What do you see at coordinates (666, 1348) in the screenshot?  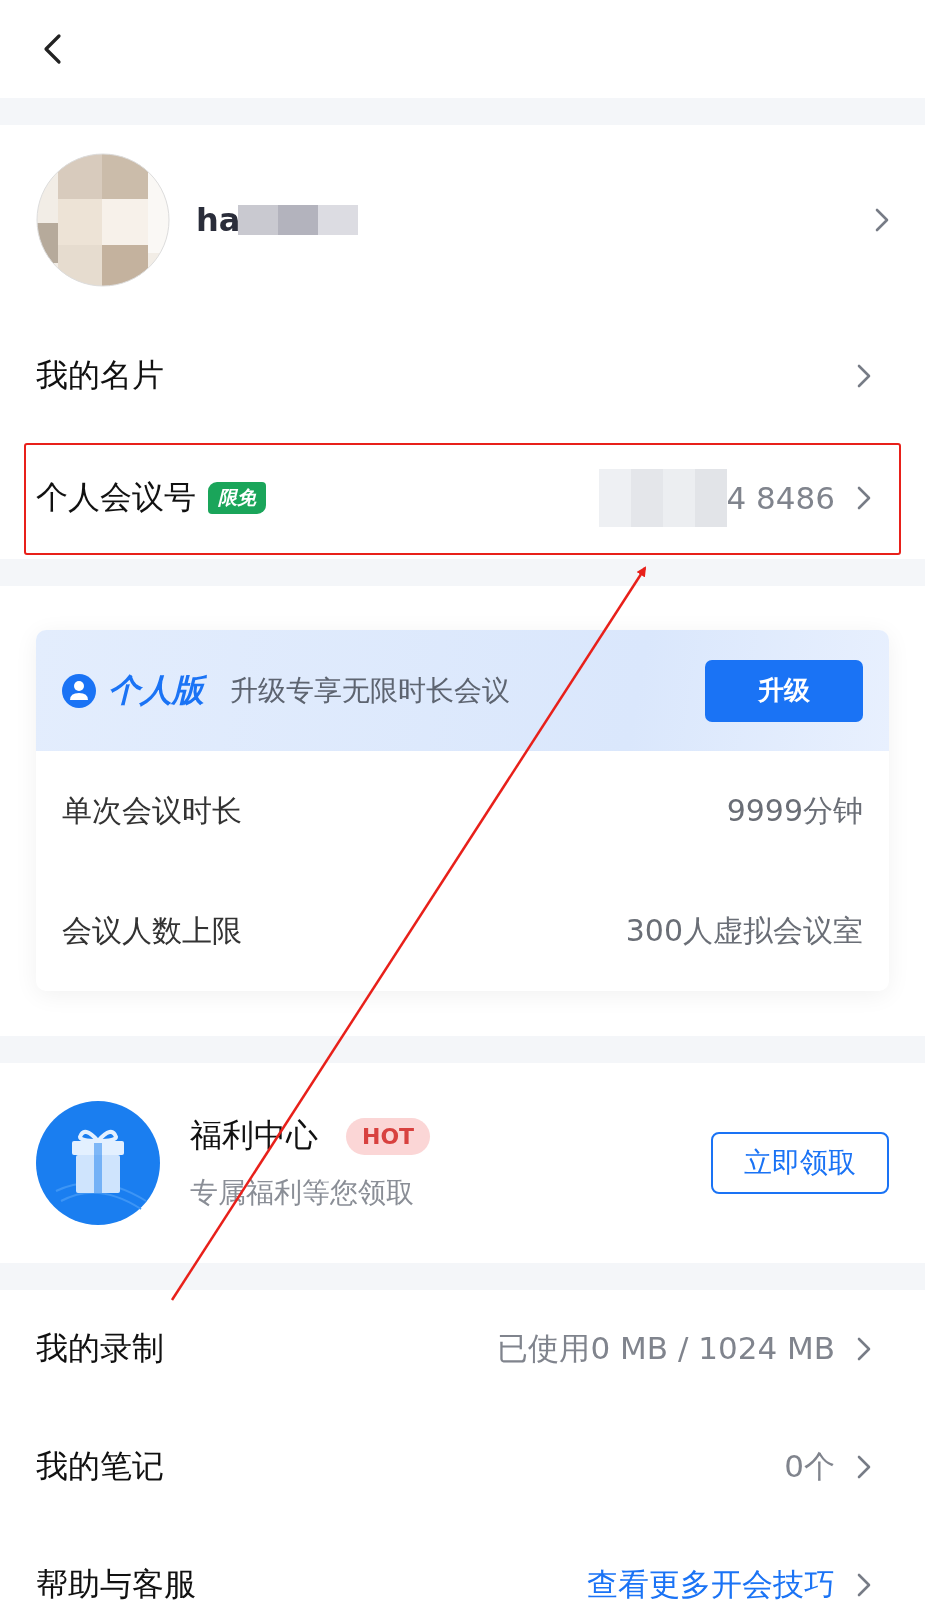 I see `row-value: 已使用0 MB / 1024 MB` at bounding box center [666, 1348].